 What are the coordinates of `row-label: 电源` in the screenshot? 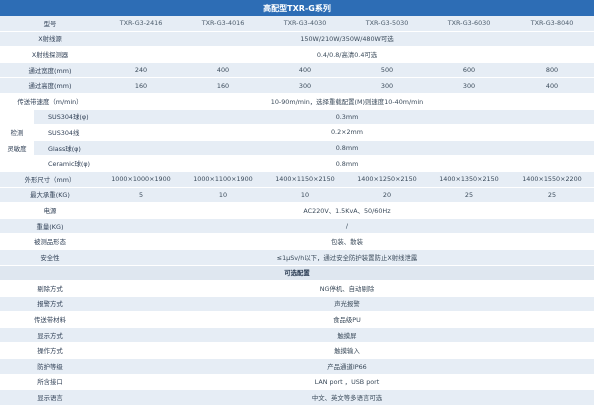 It's located at (50, 210).